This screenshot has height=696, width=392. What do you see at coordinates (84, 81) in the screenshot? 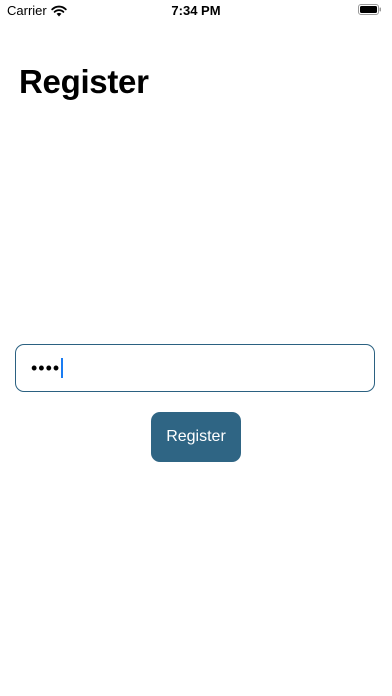
I see `page-title: Register` at bounding box center [84, 81].